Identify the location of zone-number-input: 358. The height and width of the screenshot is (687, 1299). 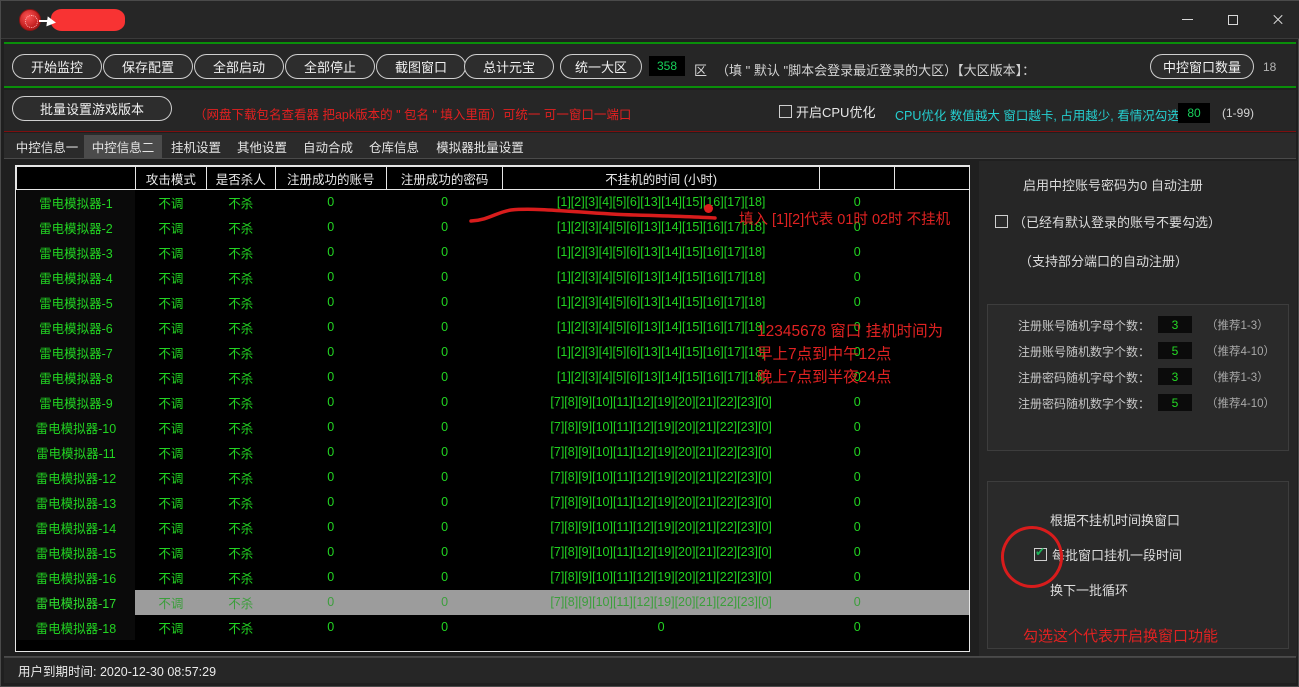
(667, 66).